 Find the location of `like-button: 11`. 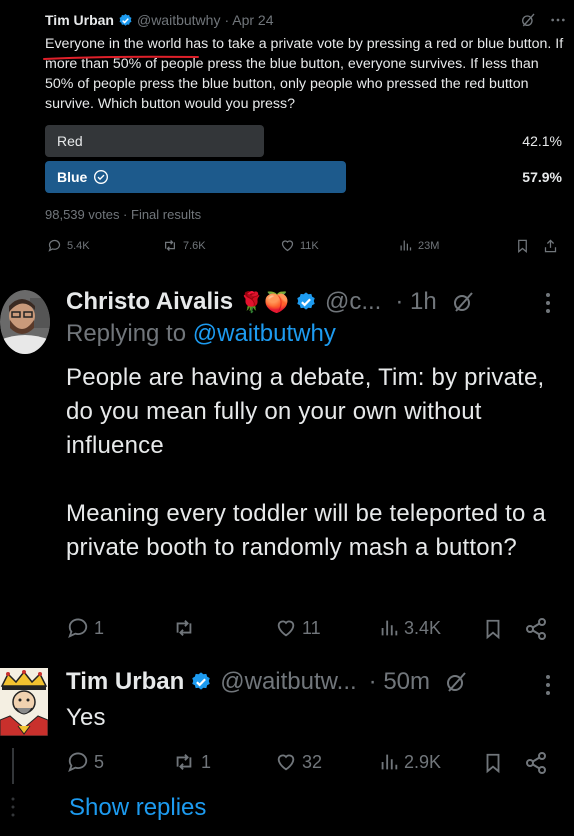

like-button: 11 is located at coordinates (297, 628).